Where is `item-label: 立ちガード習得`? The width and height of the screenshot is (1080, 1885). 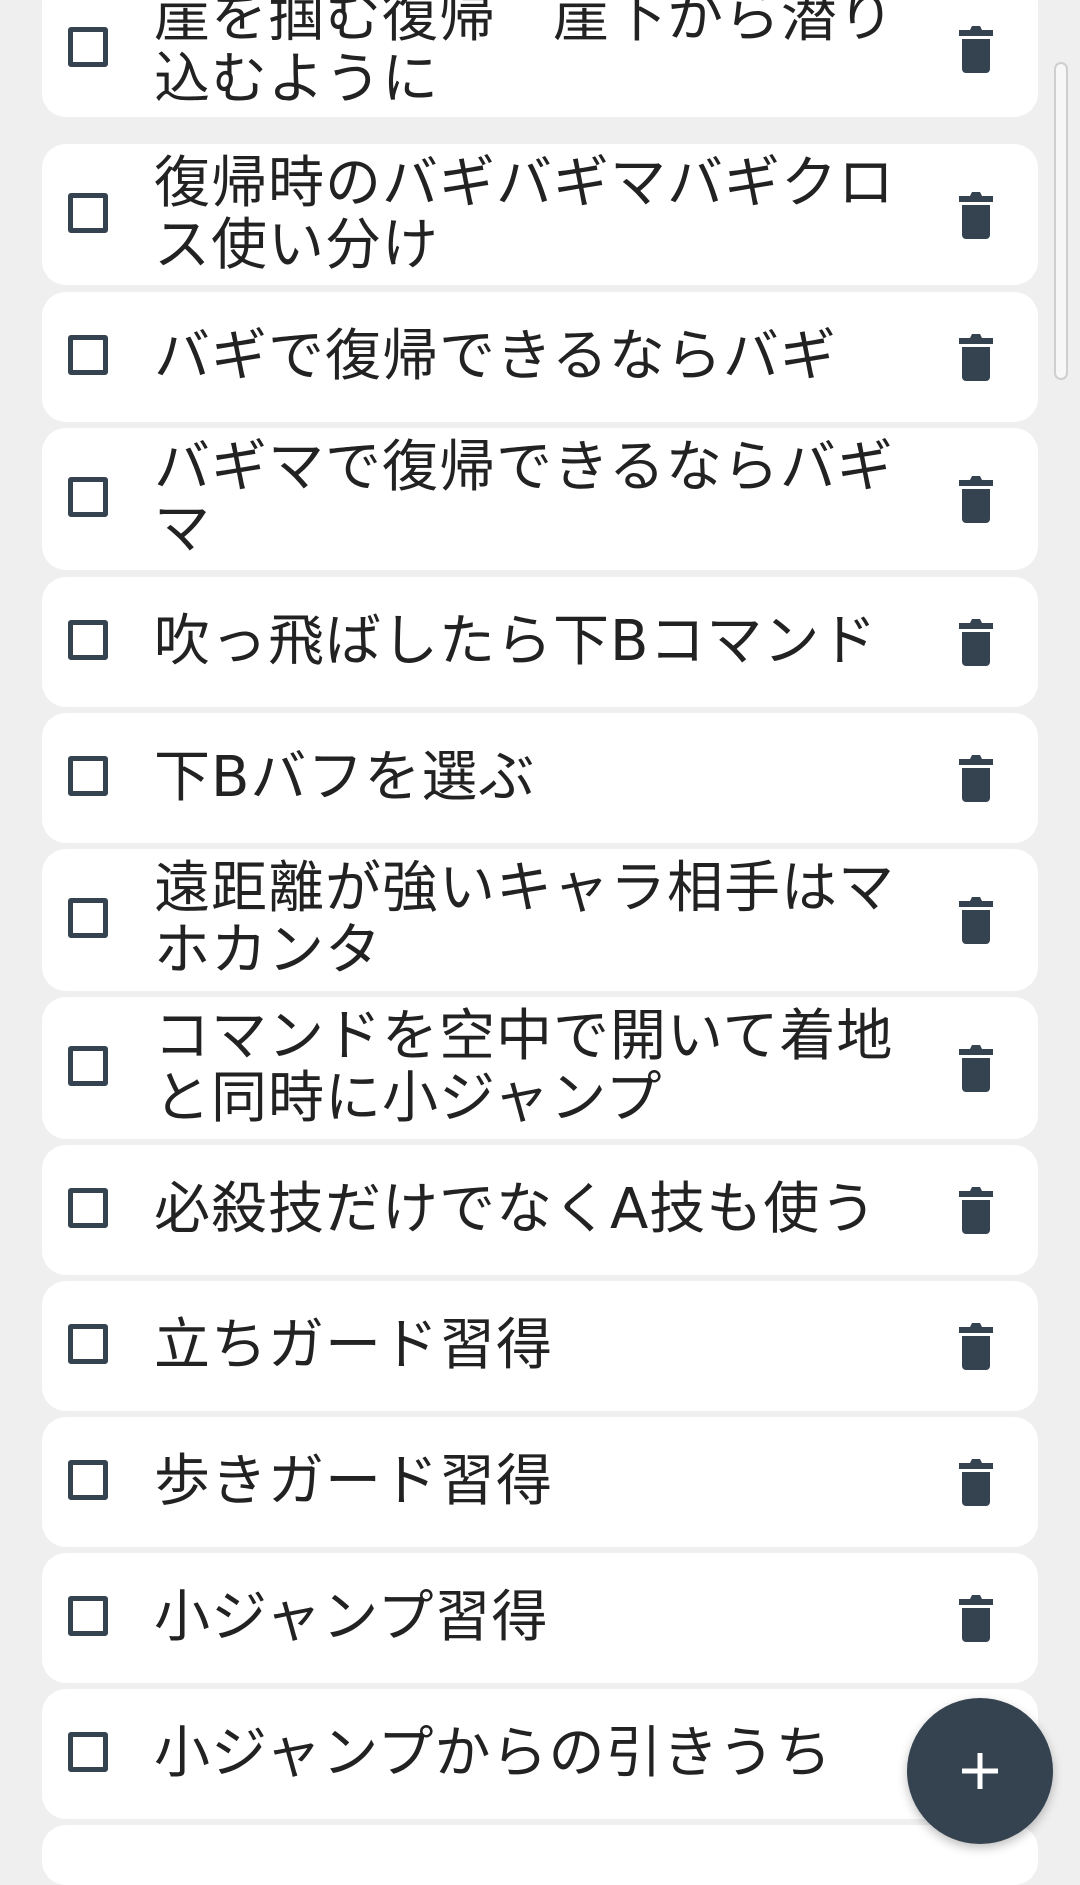 item-label: 立ちガード習得 is located at coordinates (353, 1345).